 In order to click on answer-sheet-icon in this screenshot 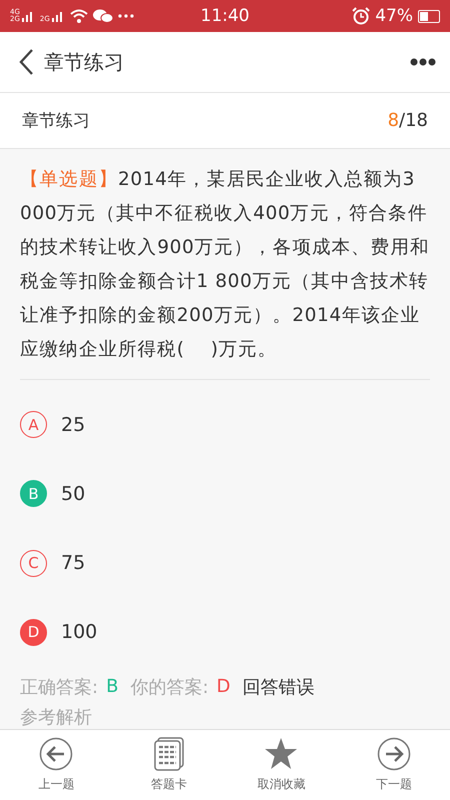, I will do `click(168, 754)`.